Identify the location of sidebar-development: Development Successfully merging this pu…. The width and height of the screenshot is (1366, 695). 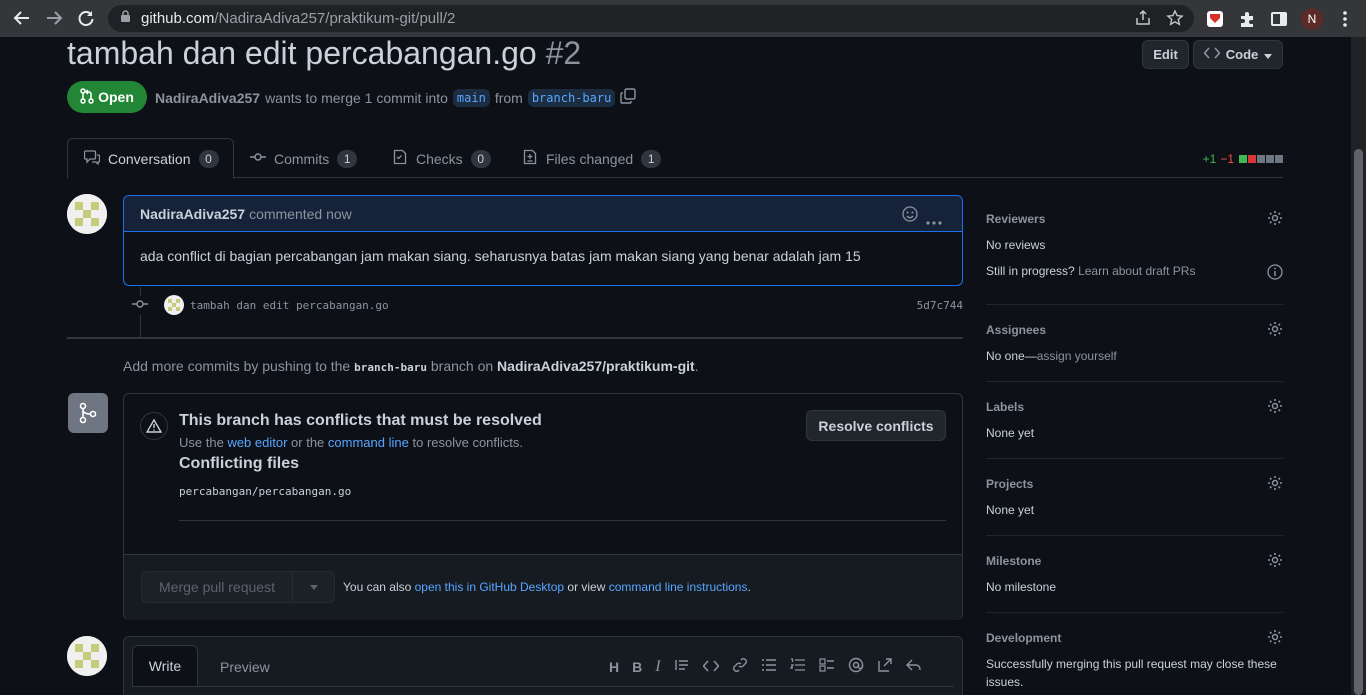
(1134, 662).